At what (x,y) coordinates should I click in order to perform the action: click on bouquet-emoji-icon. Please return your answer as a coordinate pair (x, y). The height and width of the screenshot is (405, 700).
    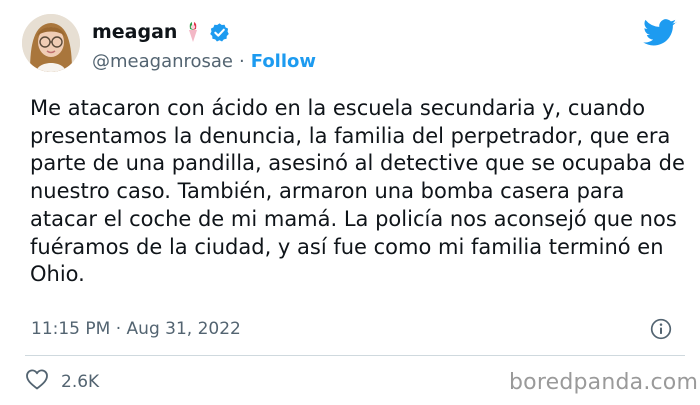
    Looking at the image, I should click on (193, 32).